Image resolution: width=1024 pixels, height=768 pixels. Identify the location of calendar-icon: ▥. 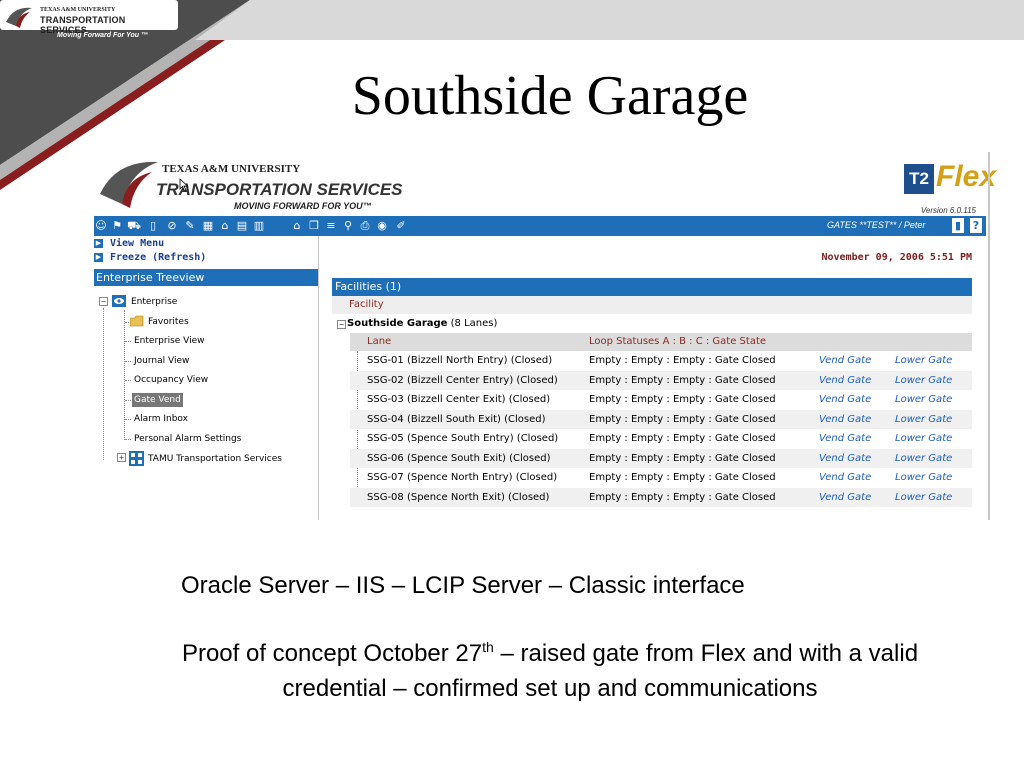
(259, 225).